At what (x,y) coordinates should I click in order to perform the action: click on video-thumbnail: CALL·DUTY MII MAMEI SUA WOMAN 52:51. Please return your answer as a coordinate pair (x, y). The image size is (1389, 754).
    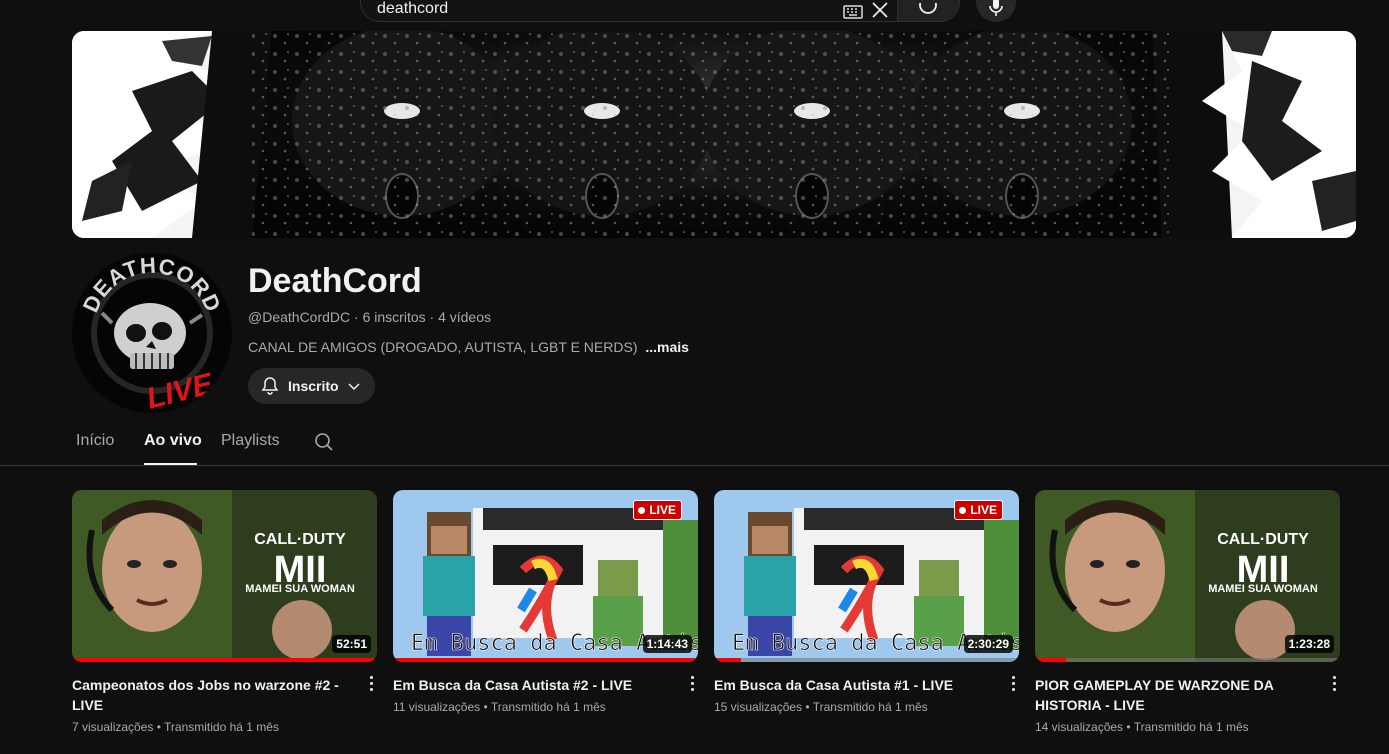
    Looking at the image, I should click on (224, 576).